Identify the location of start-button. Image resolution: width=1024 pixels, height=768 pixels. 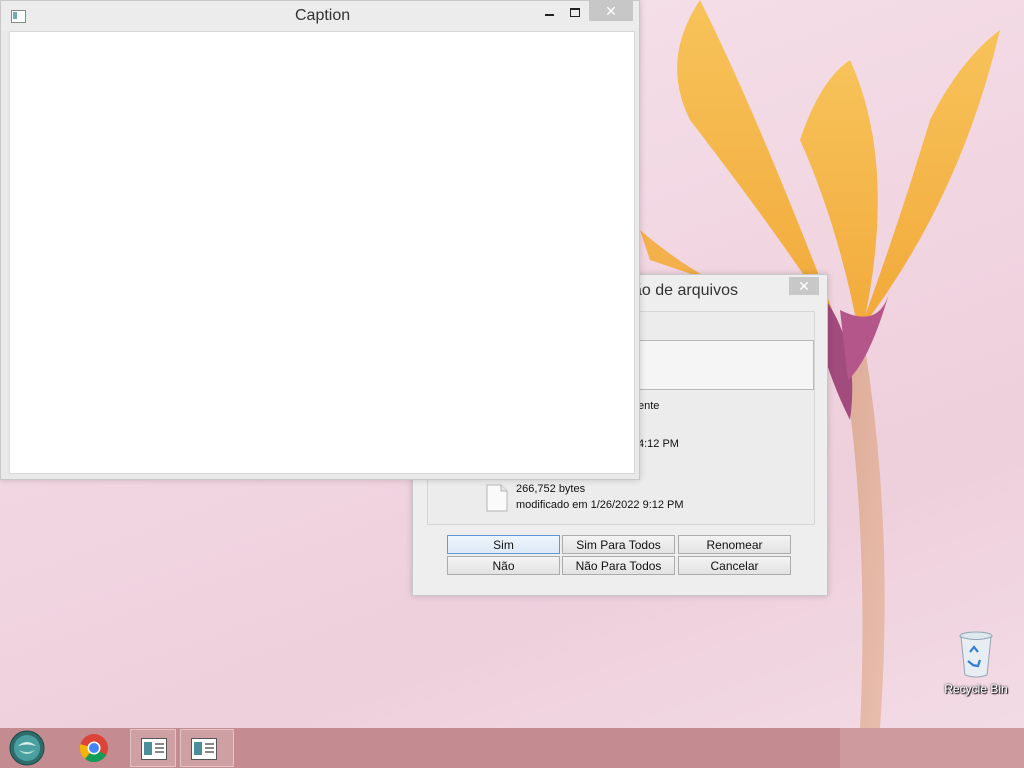
(27, 748).